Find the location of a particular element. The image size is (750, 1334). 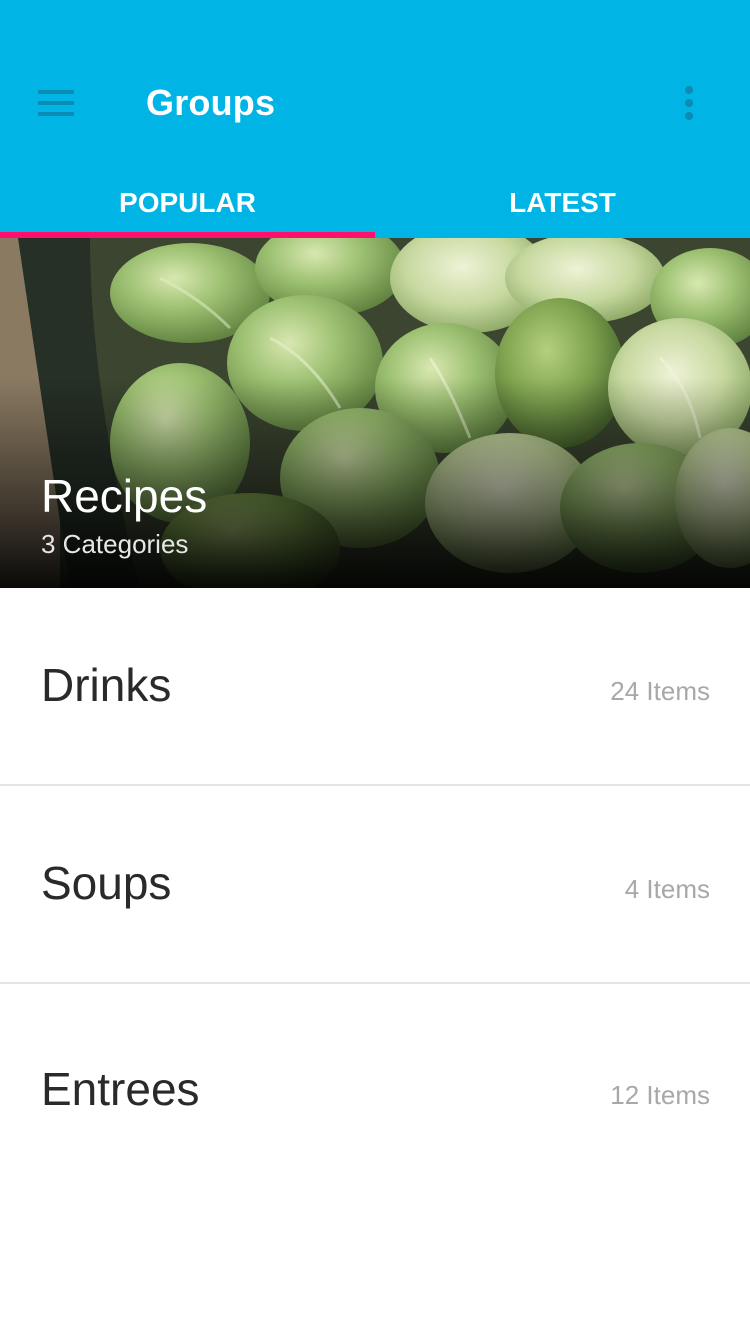

menu-button is located at coordinates (56, 103).